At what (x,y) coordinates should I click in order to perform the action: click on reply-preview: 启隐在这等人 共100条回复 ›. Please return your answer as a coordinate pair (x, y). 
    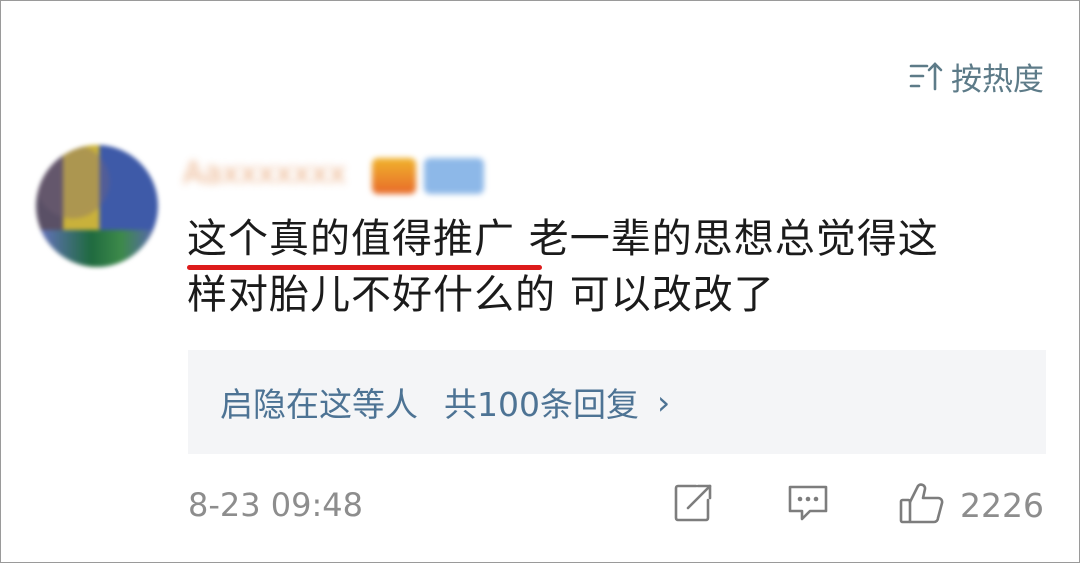
    Looking at the image, I should click on (617, 402).